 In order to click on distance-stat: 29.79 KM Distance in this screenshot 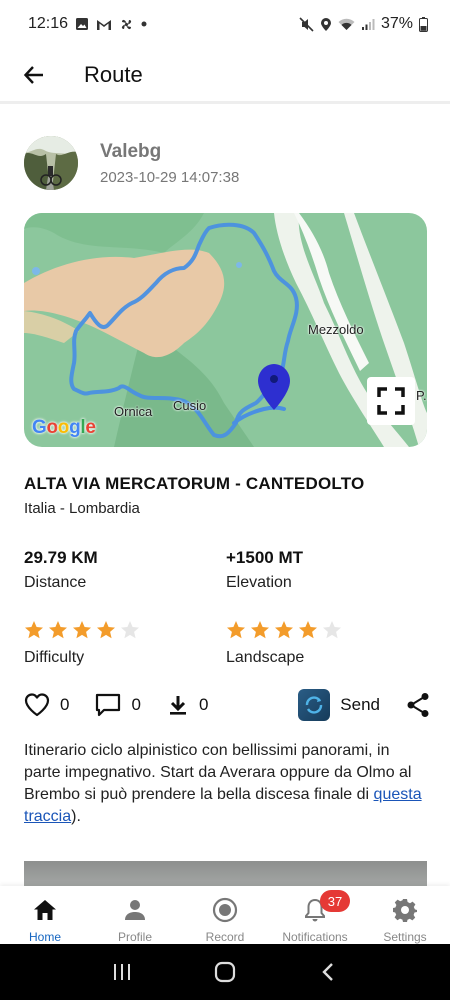, I will do `click(61, 570)`.